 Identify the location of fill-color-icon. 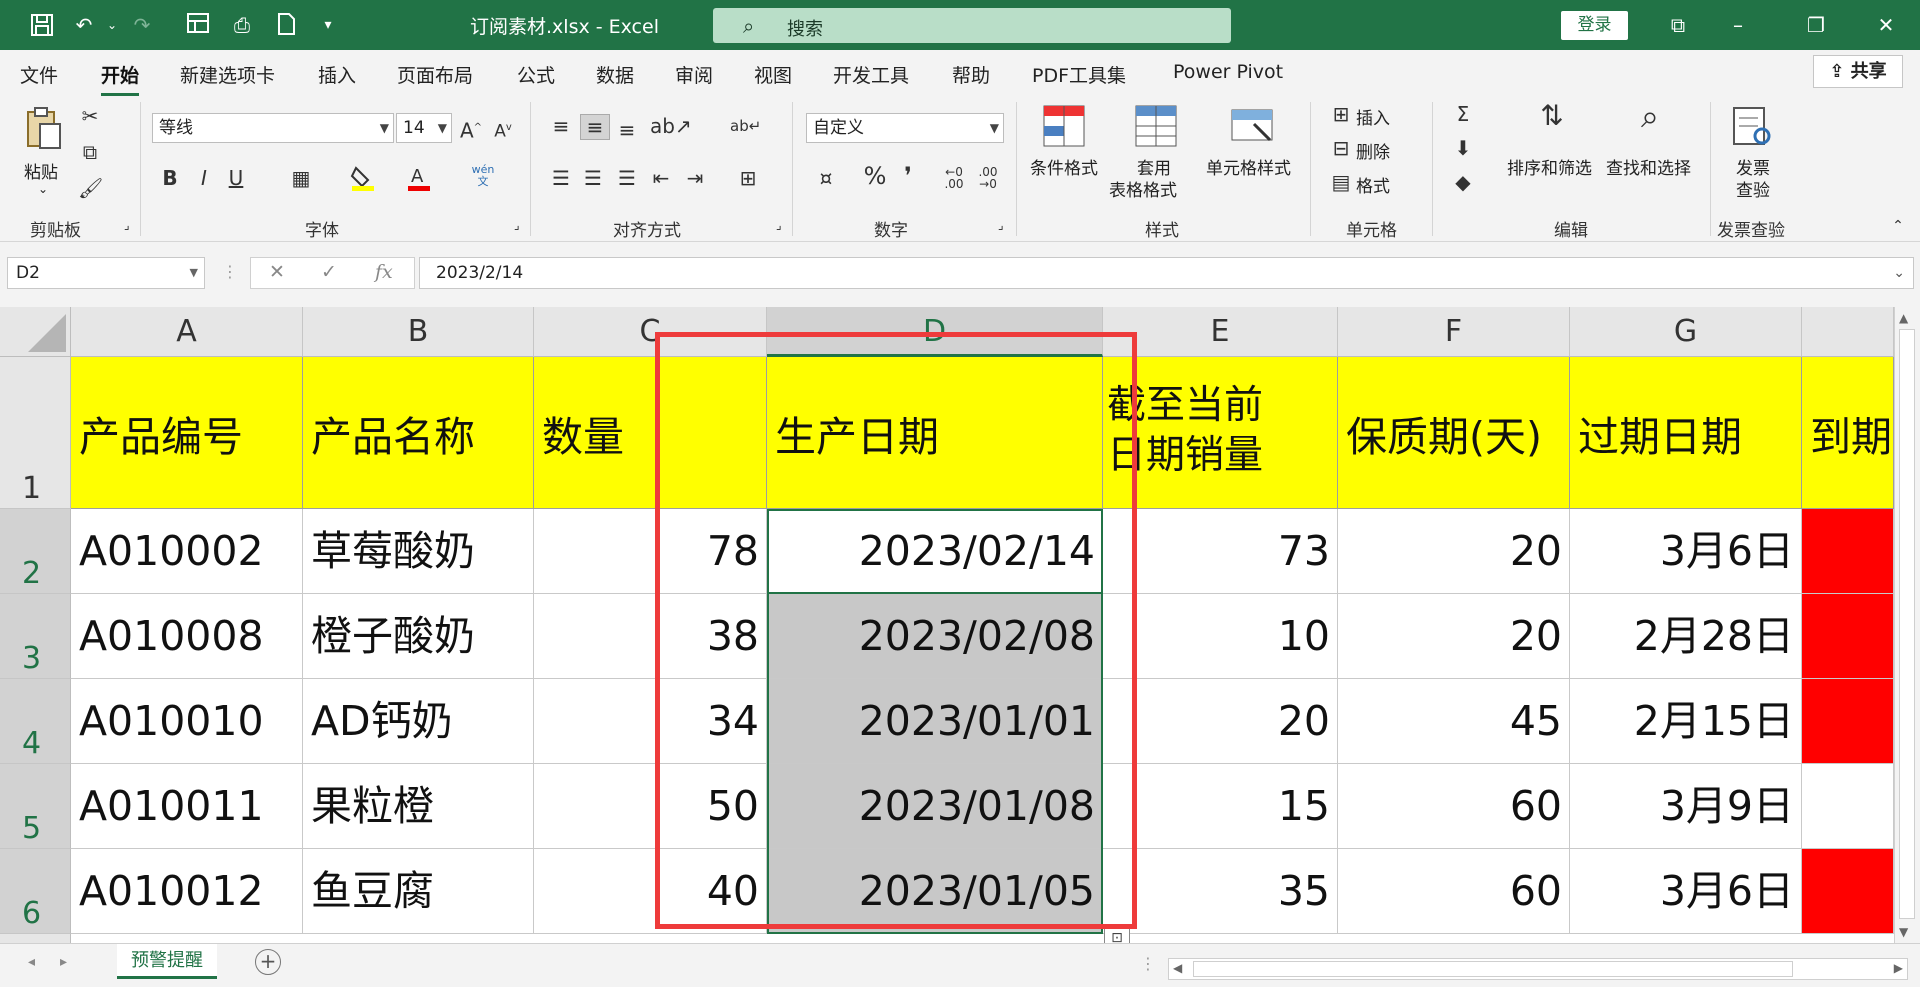
(363, 180).